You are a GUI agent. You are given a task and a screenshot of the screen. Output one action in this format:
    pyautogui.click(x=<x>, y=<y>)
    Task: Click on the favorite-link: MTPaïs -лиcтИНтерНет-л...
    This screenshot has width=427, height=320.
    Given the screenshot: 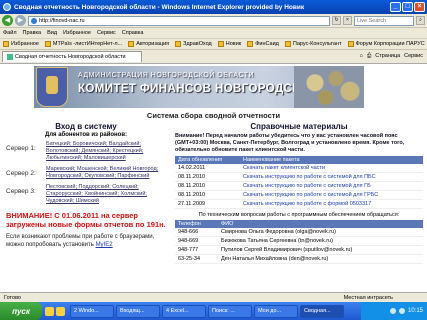 What is the action you would take?
    pyautogui.click(x=83, y=44)
    